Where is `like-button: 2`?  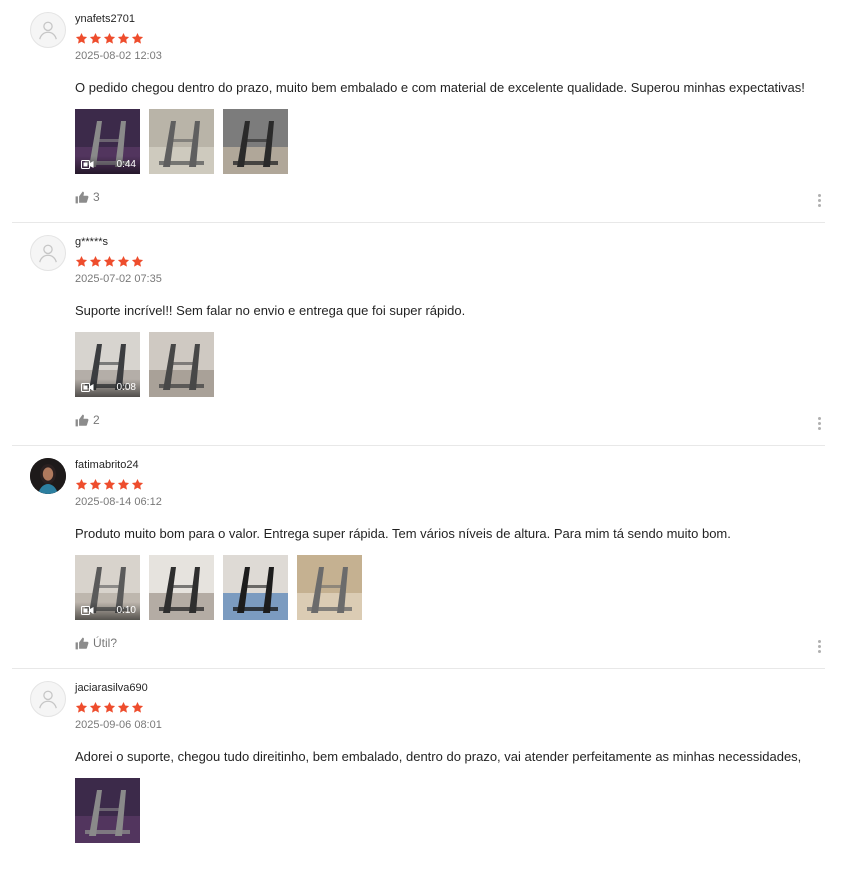 like-button: 2 is located at coordinates (87, 420).